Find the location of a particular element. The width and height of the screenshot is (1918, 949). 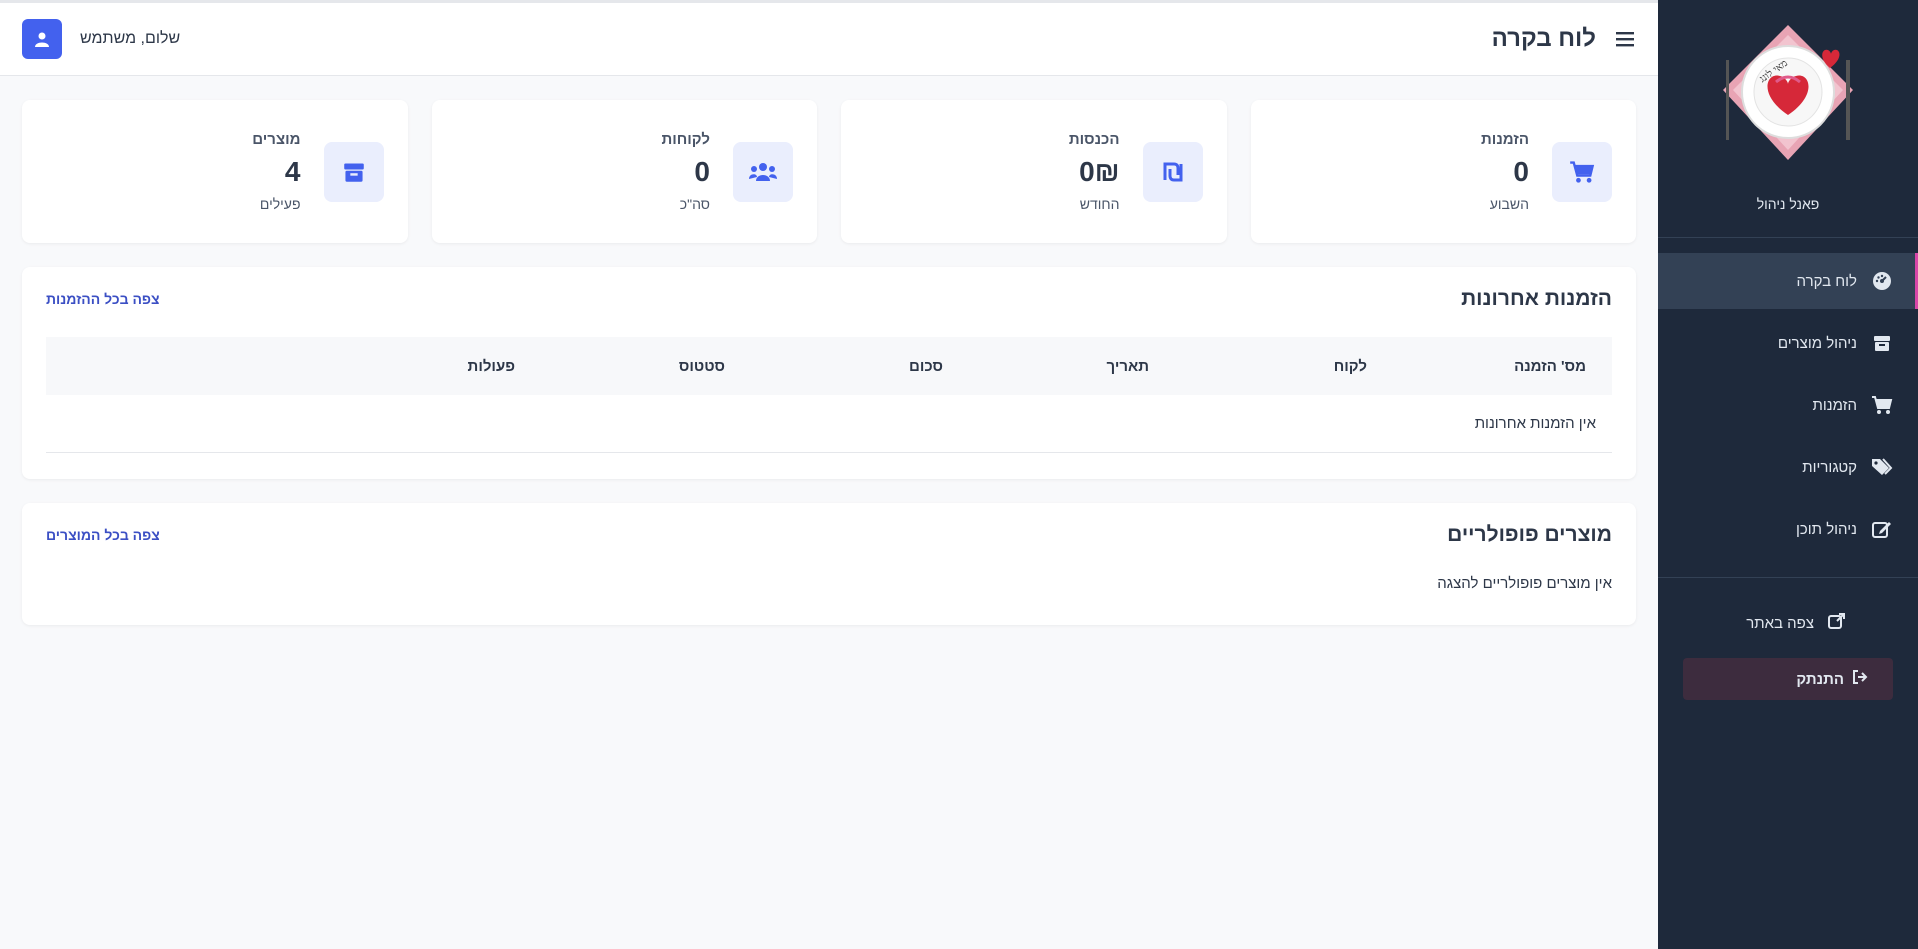

user-greeting: שלום, משתמש is located at coordinates (130, 38).